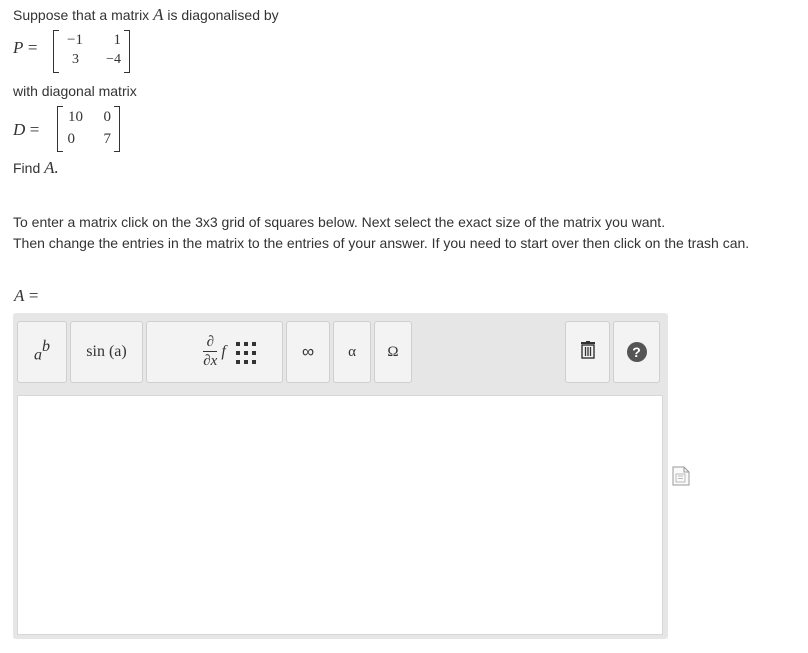 Image resolution: width=808 pixels, height=653 pixels. I want to click on d-matrix-label: D =, so click(26, 129).